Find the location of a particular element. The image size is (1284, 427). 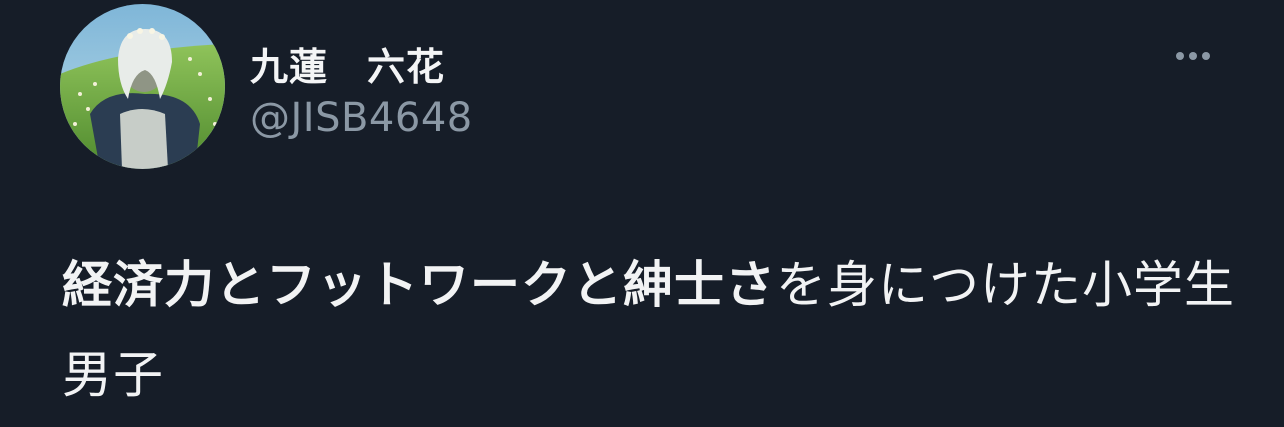

author-handle: @JISB4648 is located at coordinates (361, 118).